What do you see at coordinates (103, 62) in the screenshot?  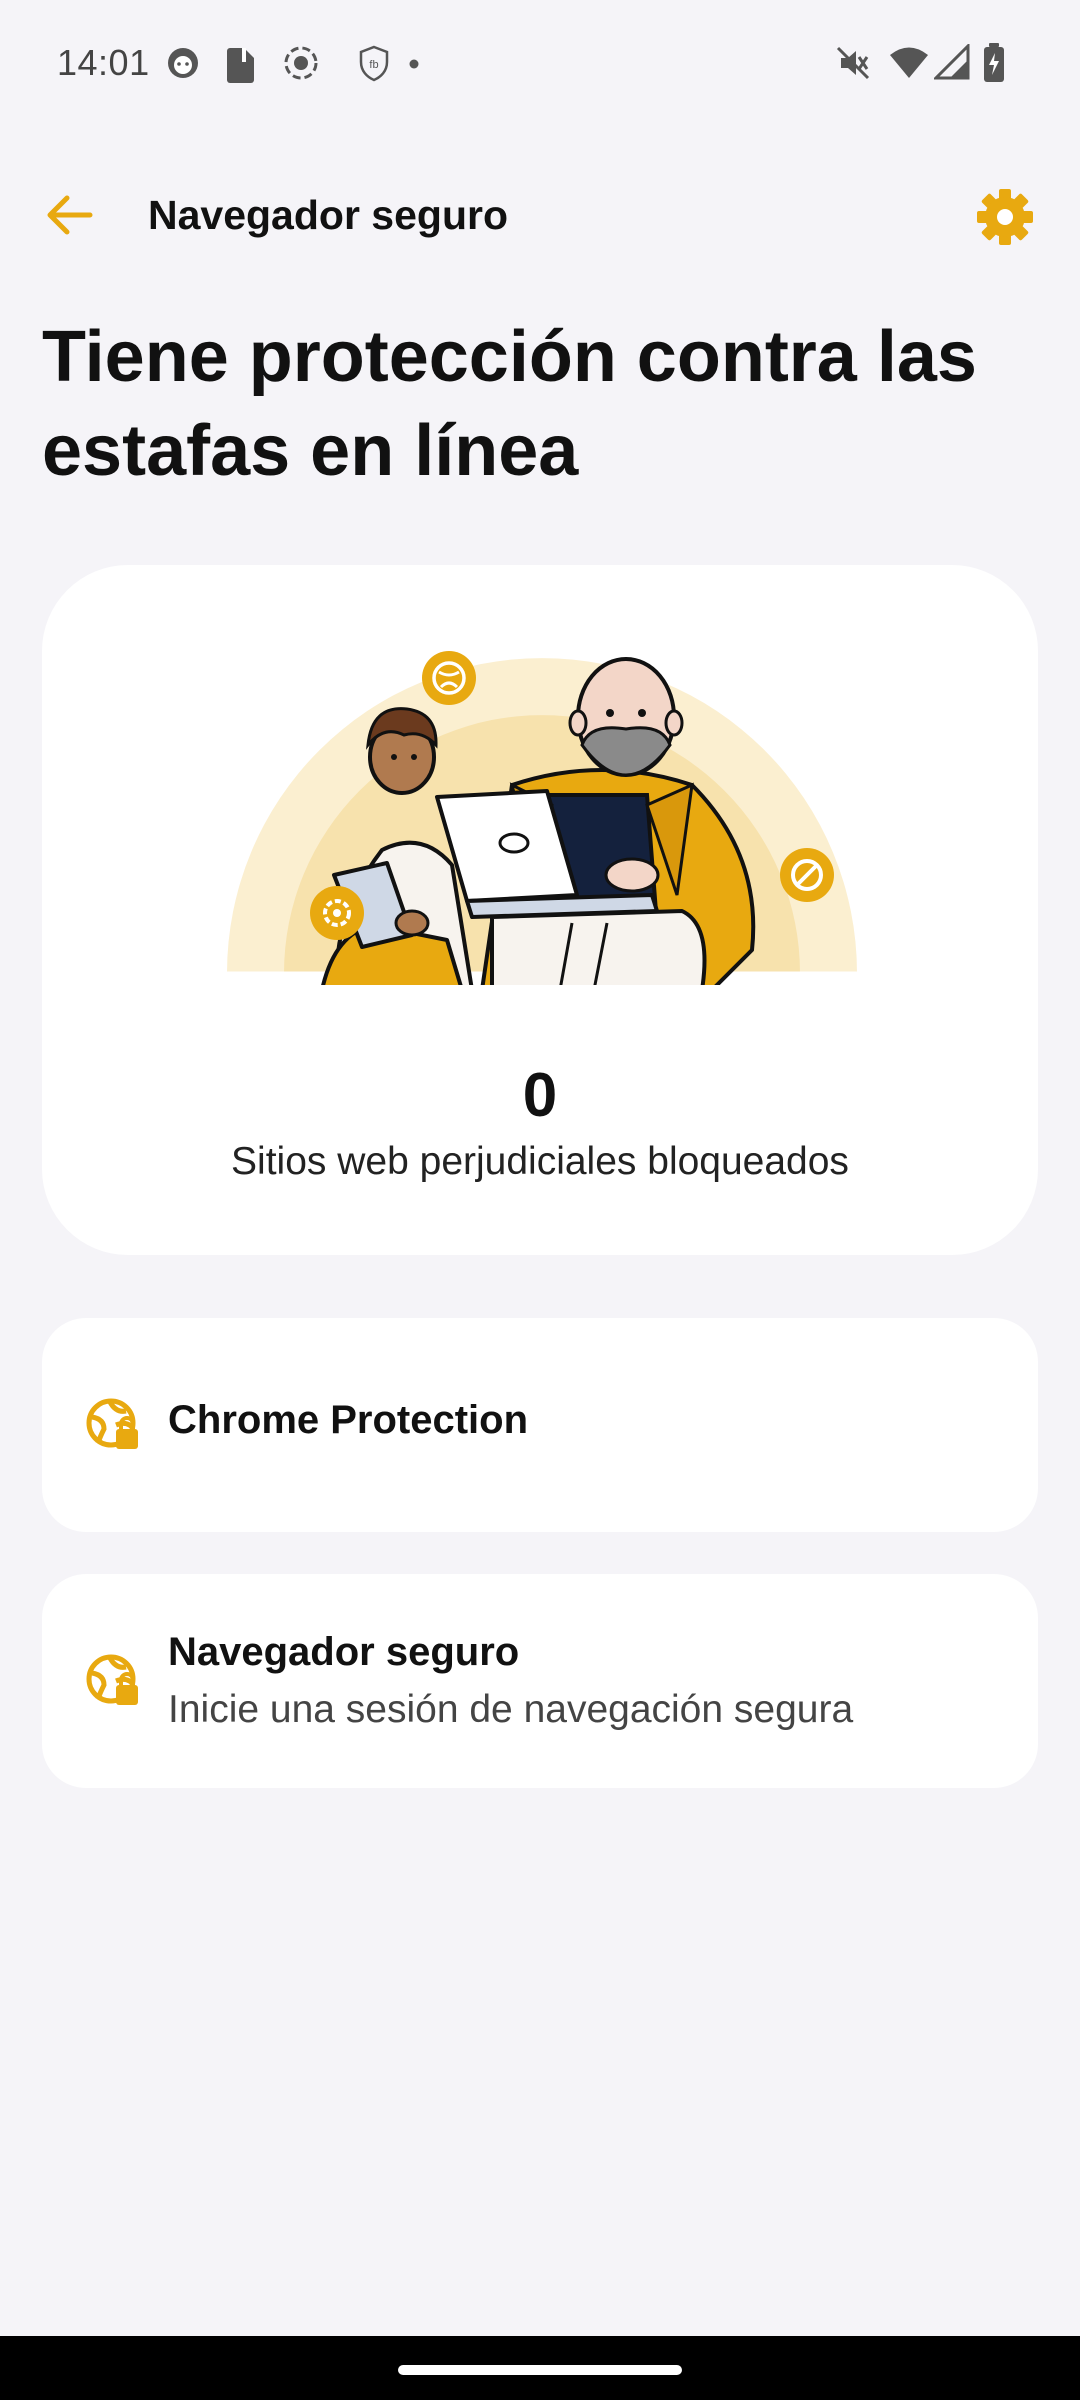 I see `status-time: 14:01` at bounding box center [103, 62].